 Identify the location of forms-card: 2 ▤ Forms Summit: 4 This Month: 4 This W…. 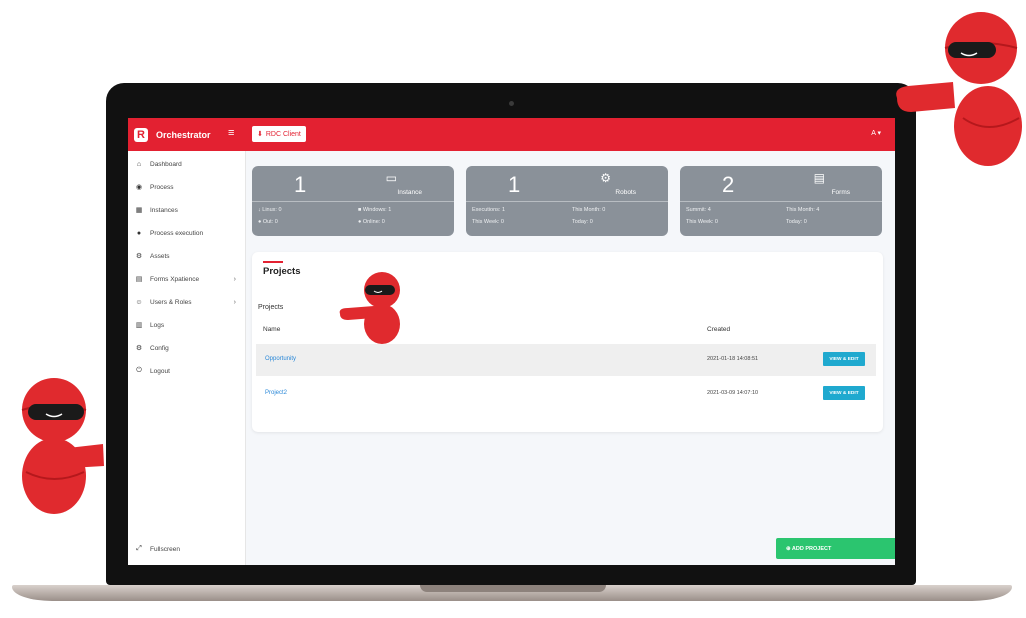
(781, 201).